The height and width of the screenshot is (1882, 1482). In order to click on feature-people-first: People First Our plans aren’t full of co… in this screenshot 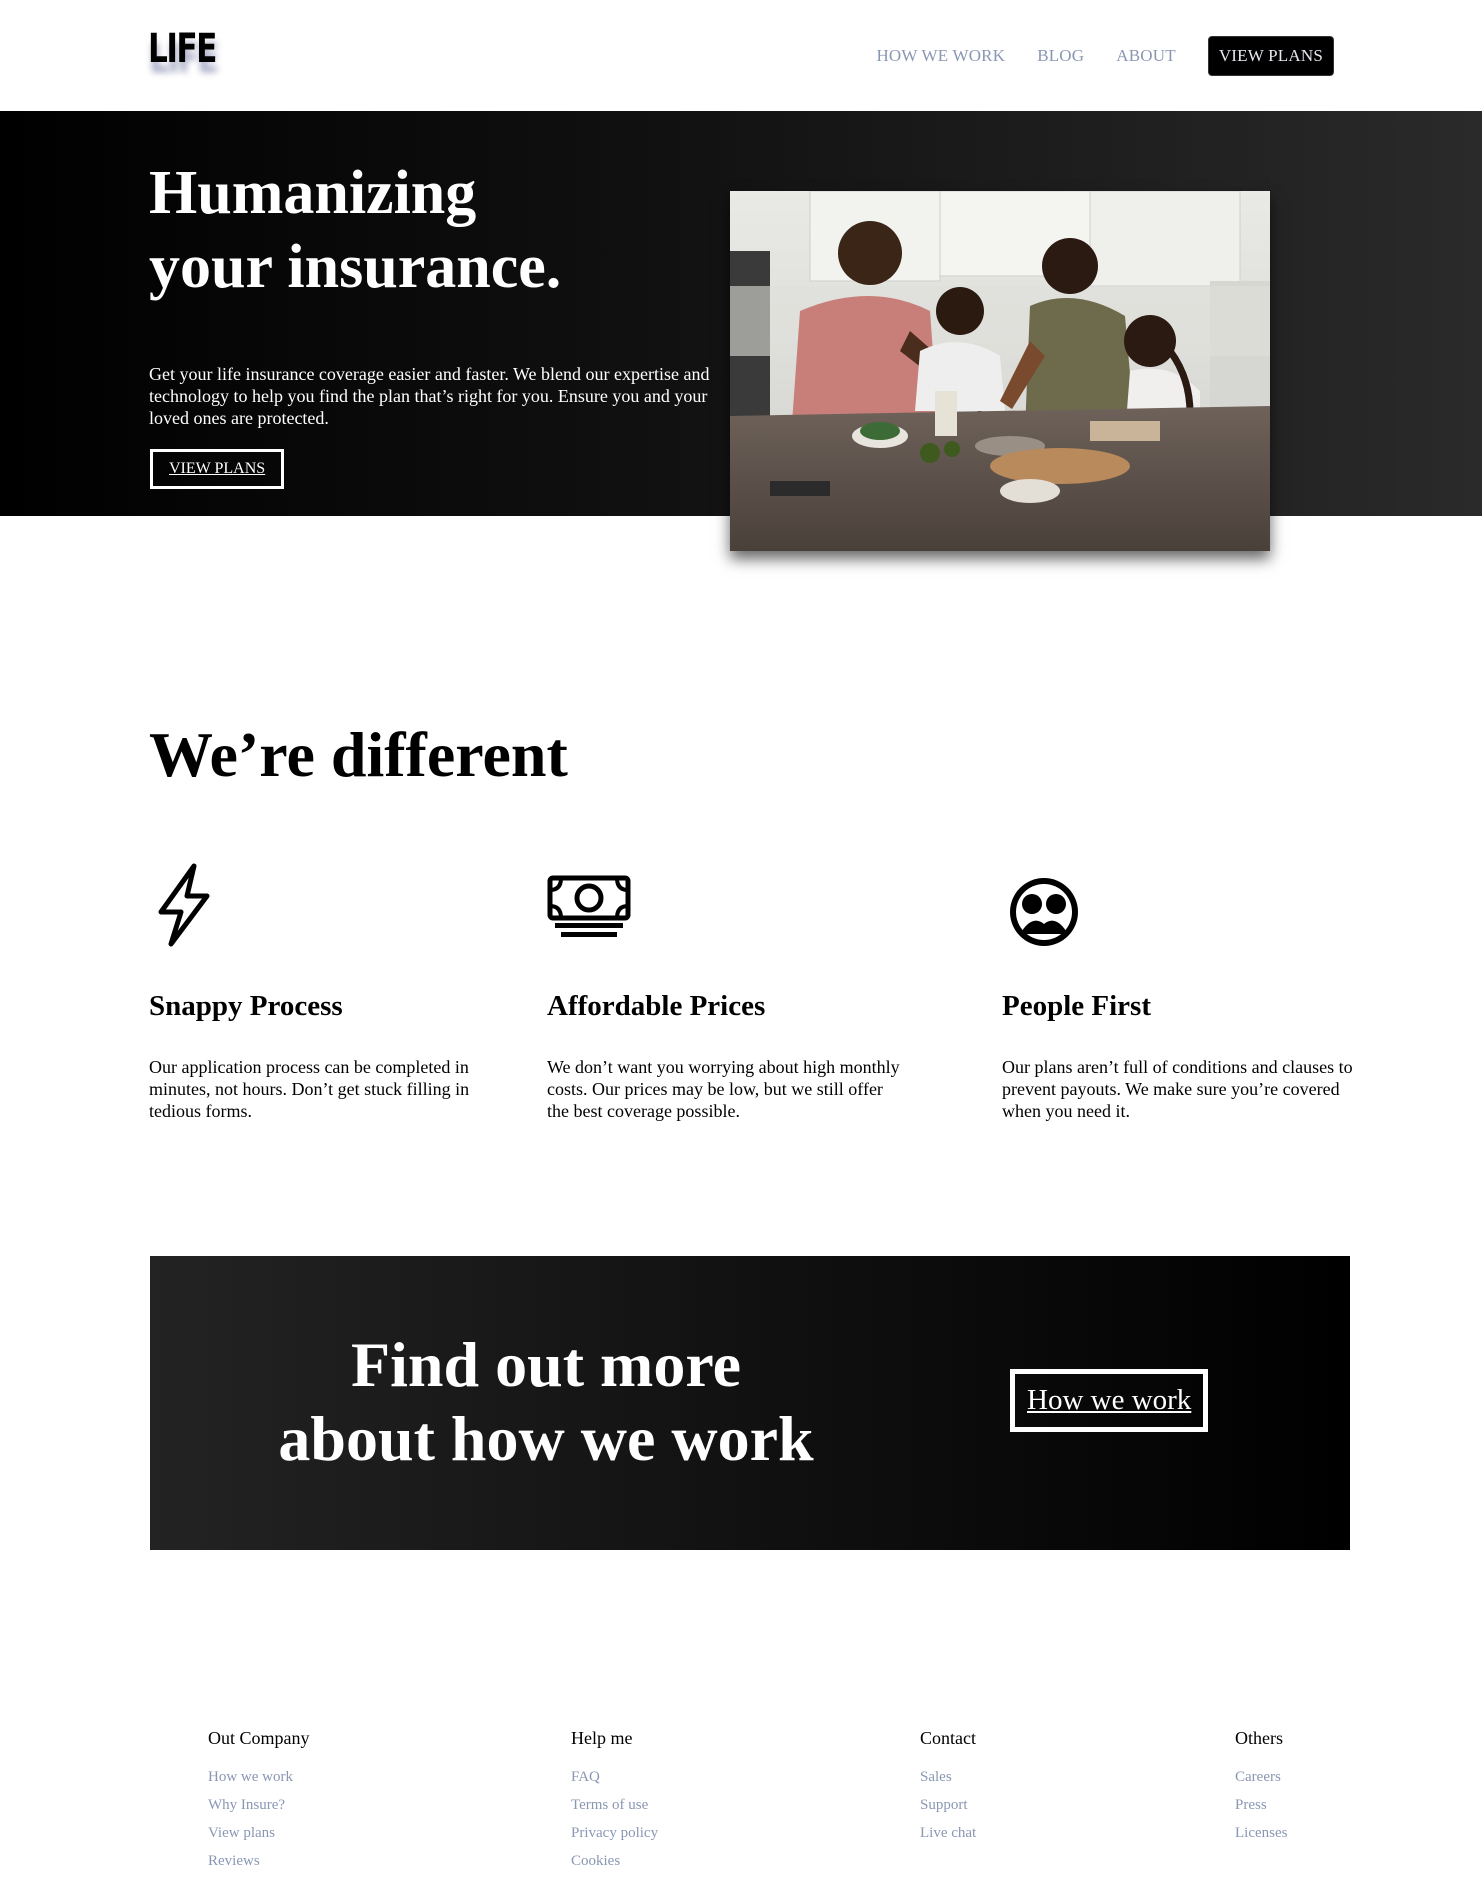, I will do `click(1182, 990)`.